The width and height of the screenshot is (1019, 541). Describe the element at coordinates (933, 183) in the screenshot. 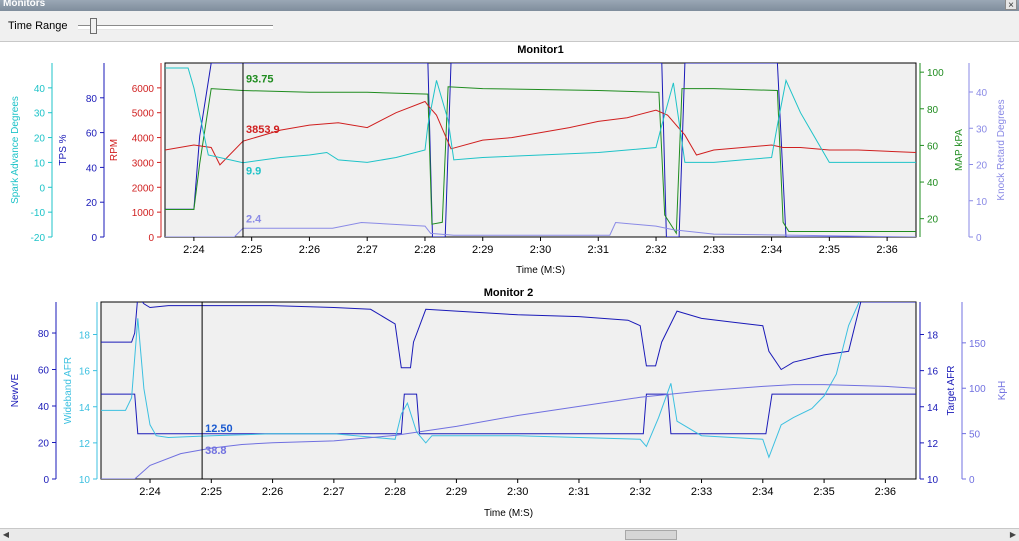

I see `map-tick-label: 40` at that location.